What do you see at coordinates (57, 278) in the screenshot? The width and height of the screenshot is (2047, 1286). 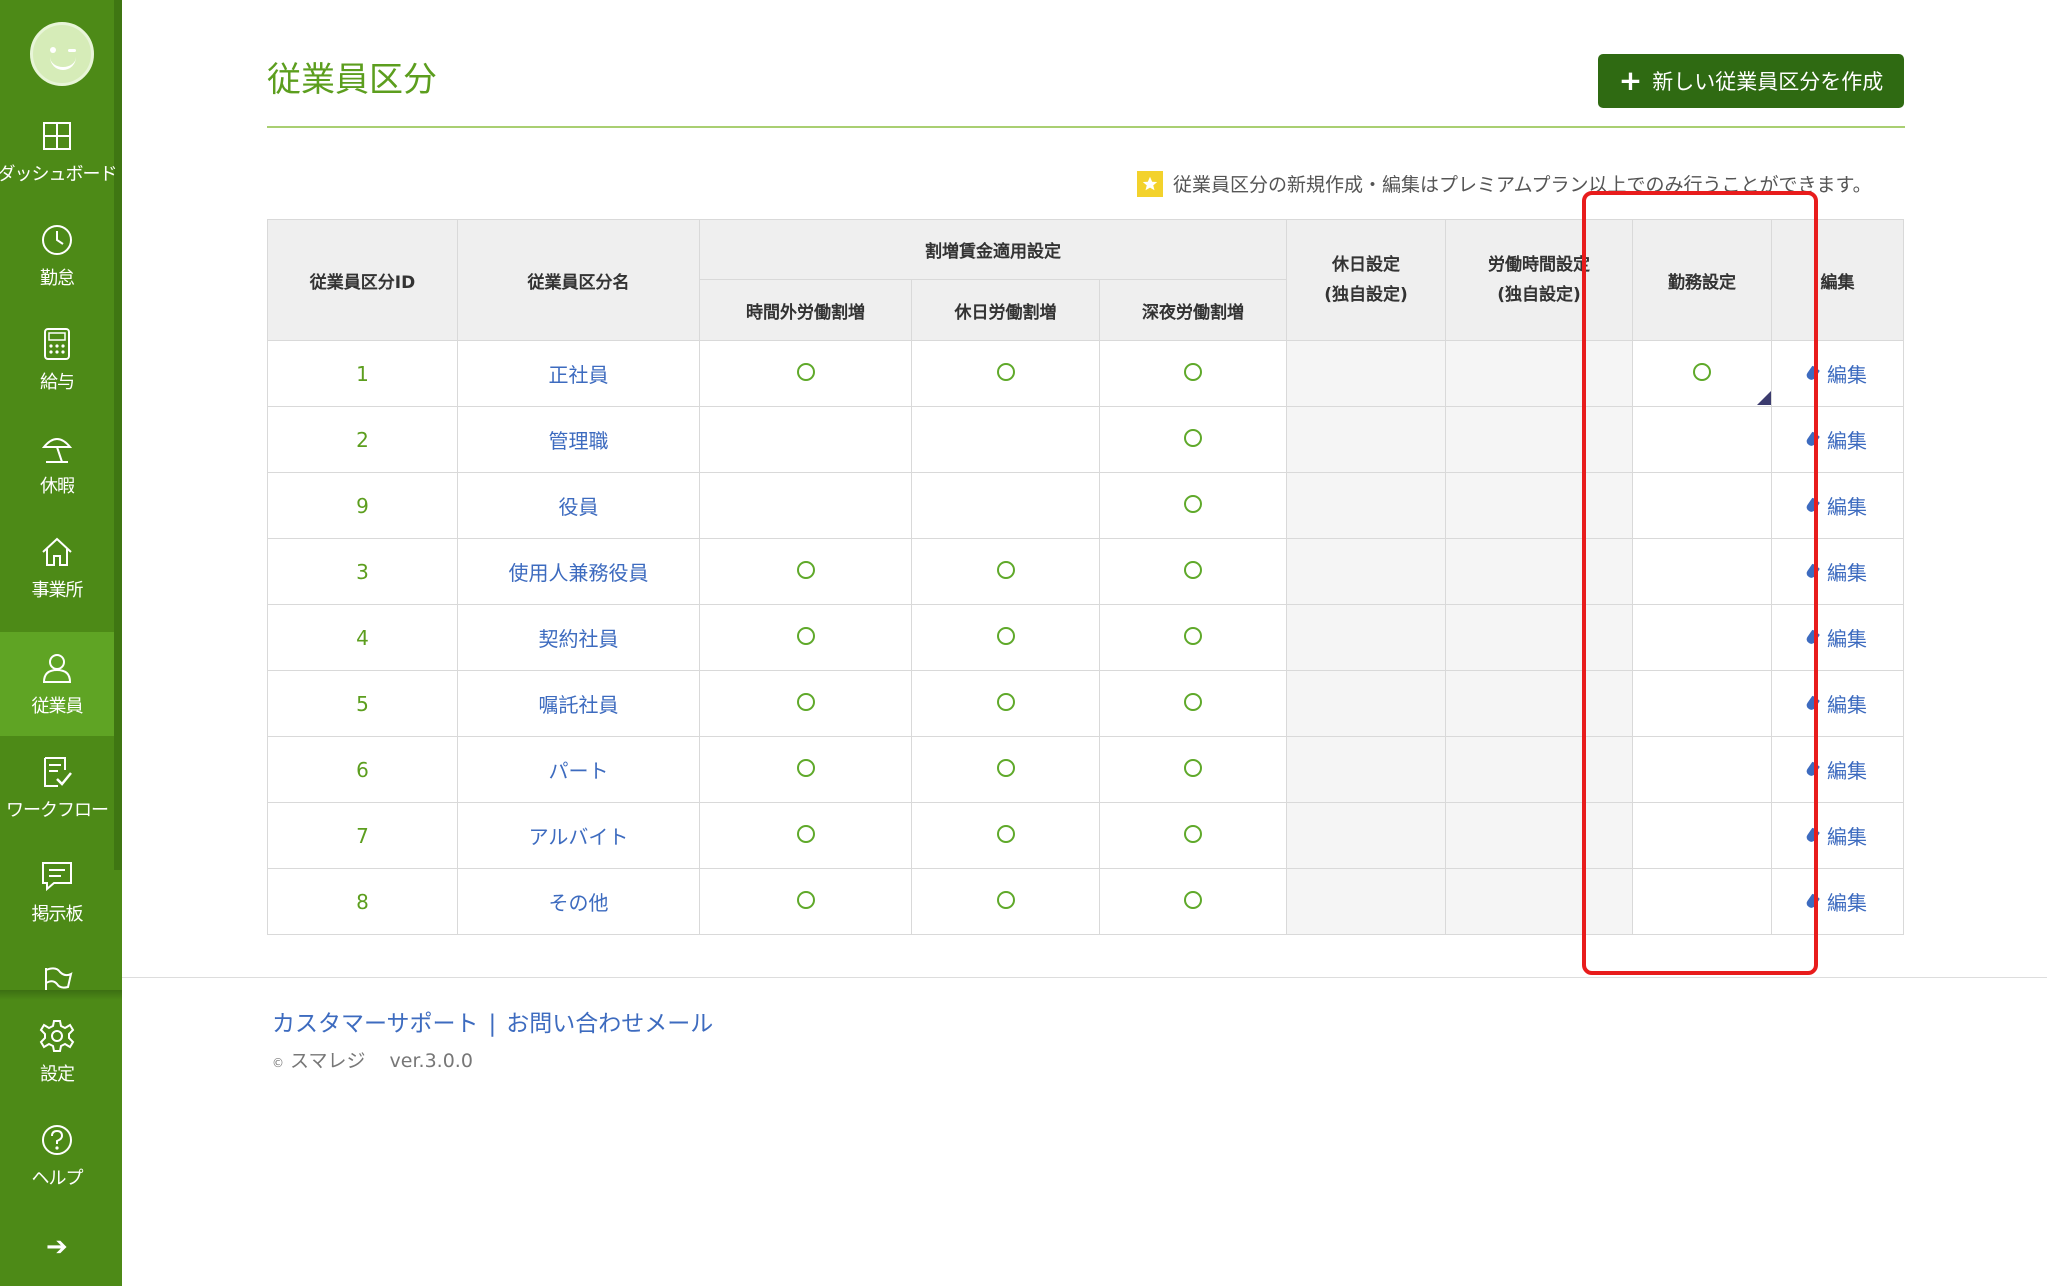 I see `sidebar-item-label: 勤怠` at bounding box center [57, 278].